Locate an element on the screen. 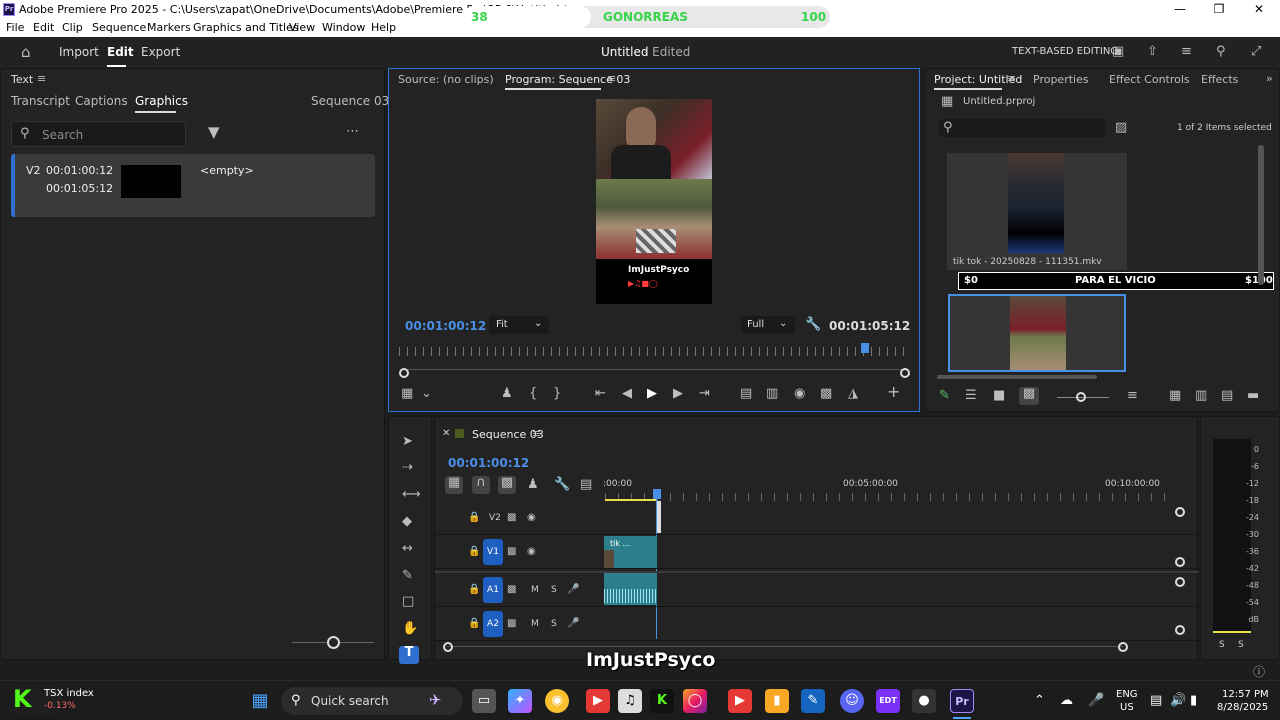  audio-scroll-handle is located at coordinates (1180, 582).